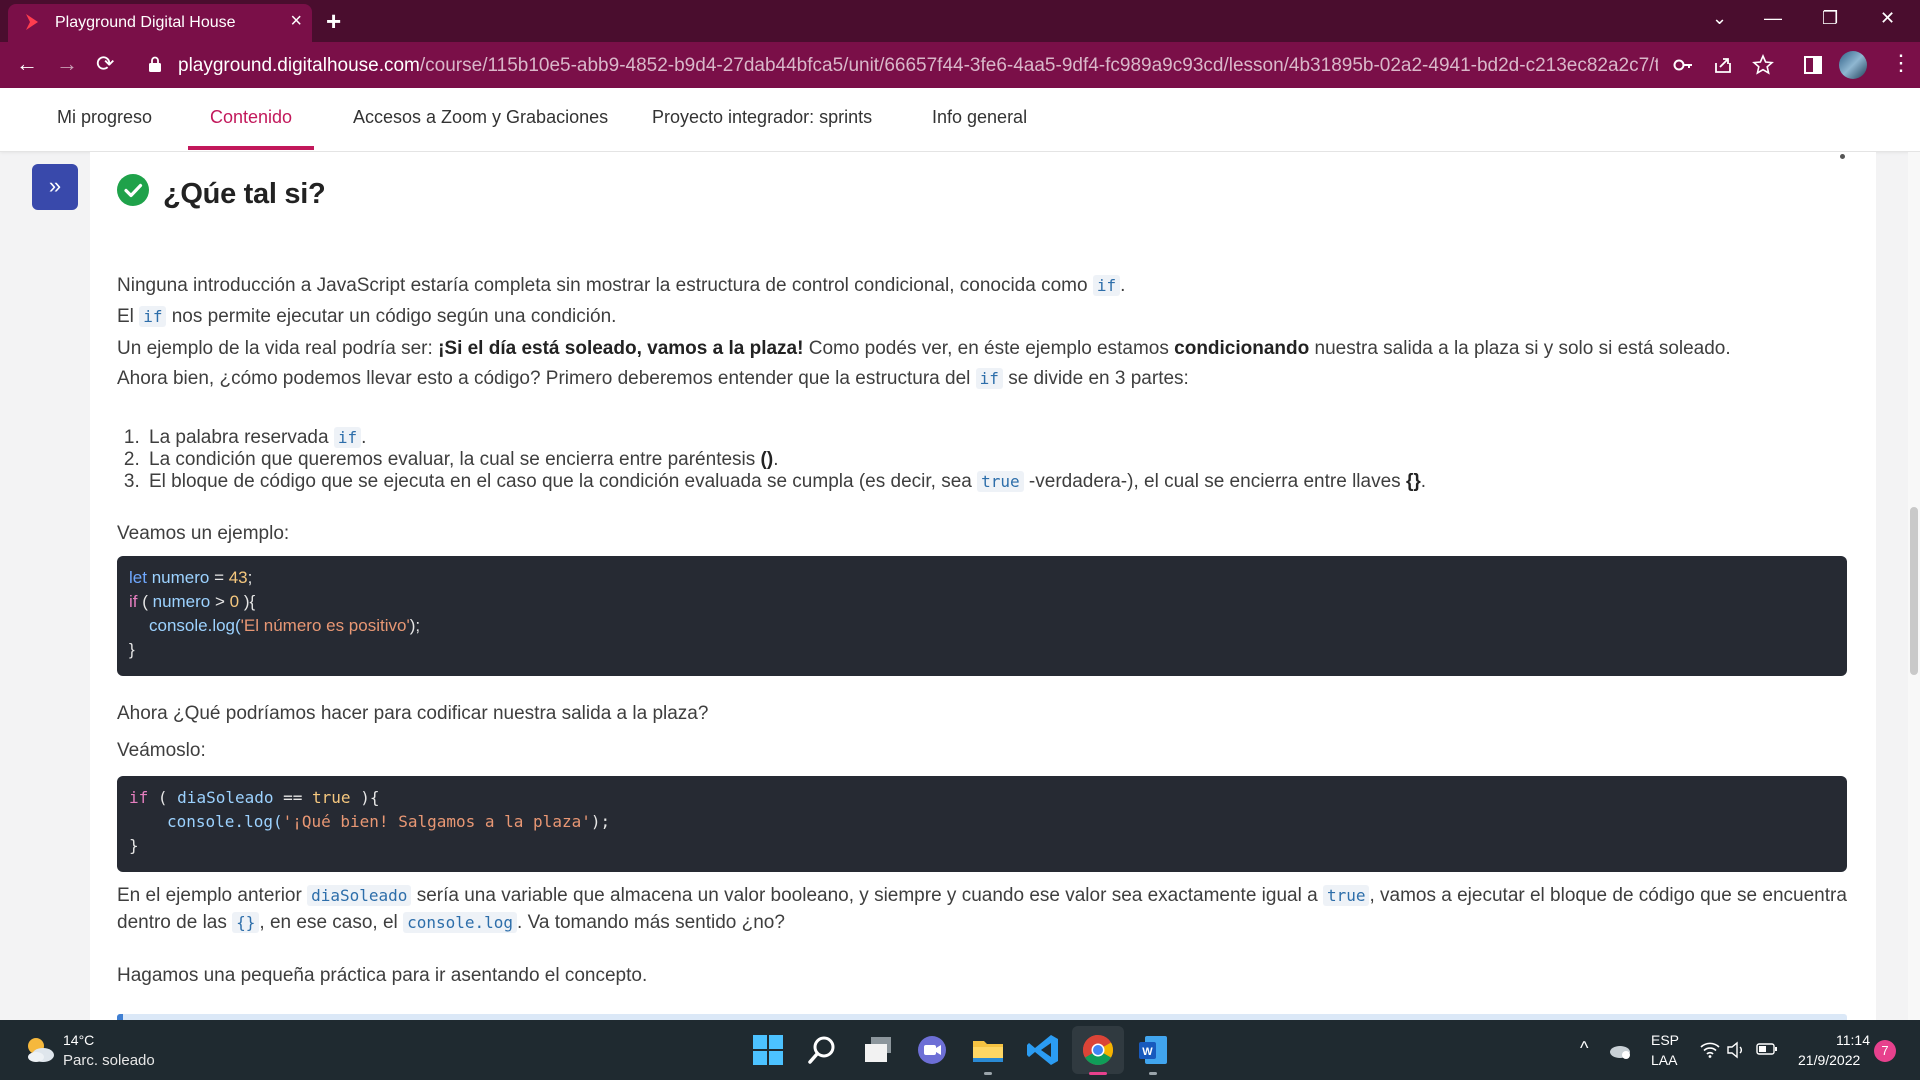 This screenshot has height=1080, width=1920. I want to click on completed-check-icon, so click(133, 190).